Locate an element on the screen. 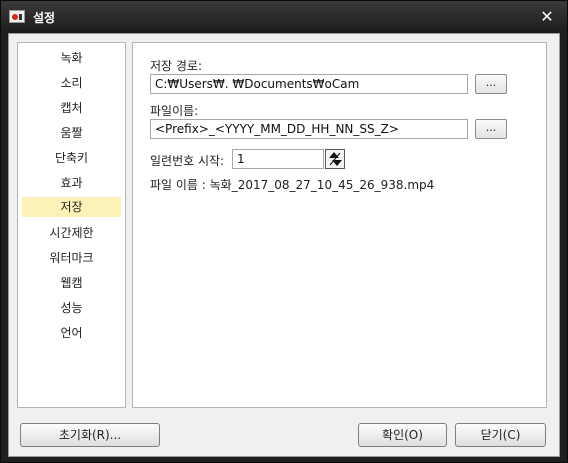 The width and height of the screenshot is (568, 463). save-path-field: C:₩Users₩. ₩Documents₩oCam is located at coordinates (309, 84).